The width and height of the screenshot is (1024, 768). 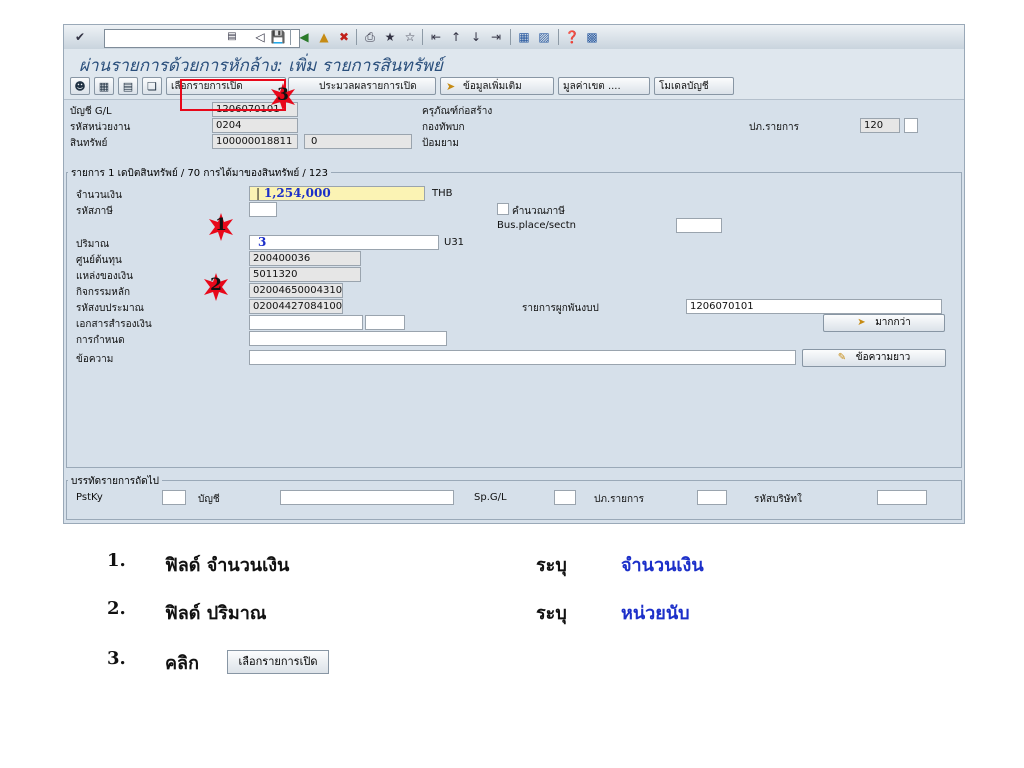 What do you see at coordinates (436, 37) in the screenshot?
I see `first-page-icon: ⇤` at bounding box center [436, 37].